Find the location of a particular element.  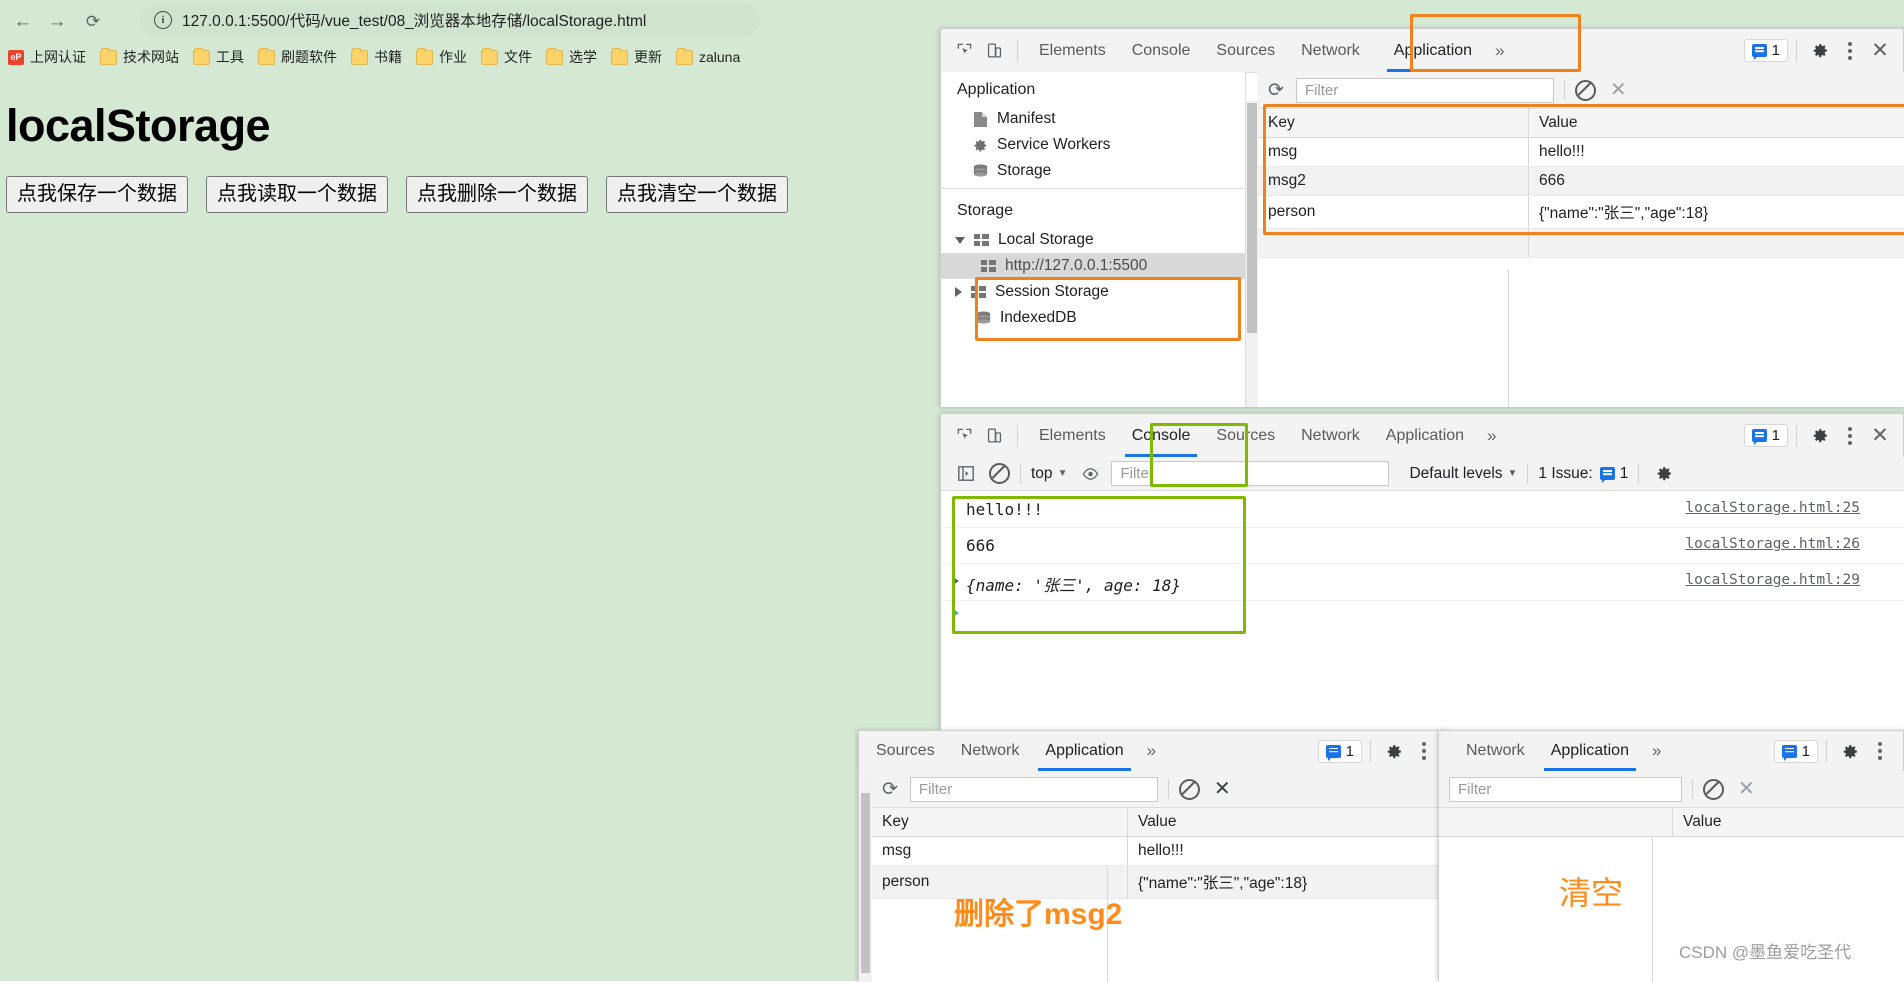

cell-key: msg is located at coordinates (1000, 851).